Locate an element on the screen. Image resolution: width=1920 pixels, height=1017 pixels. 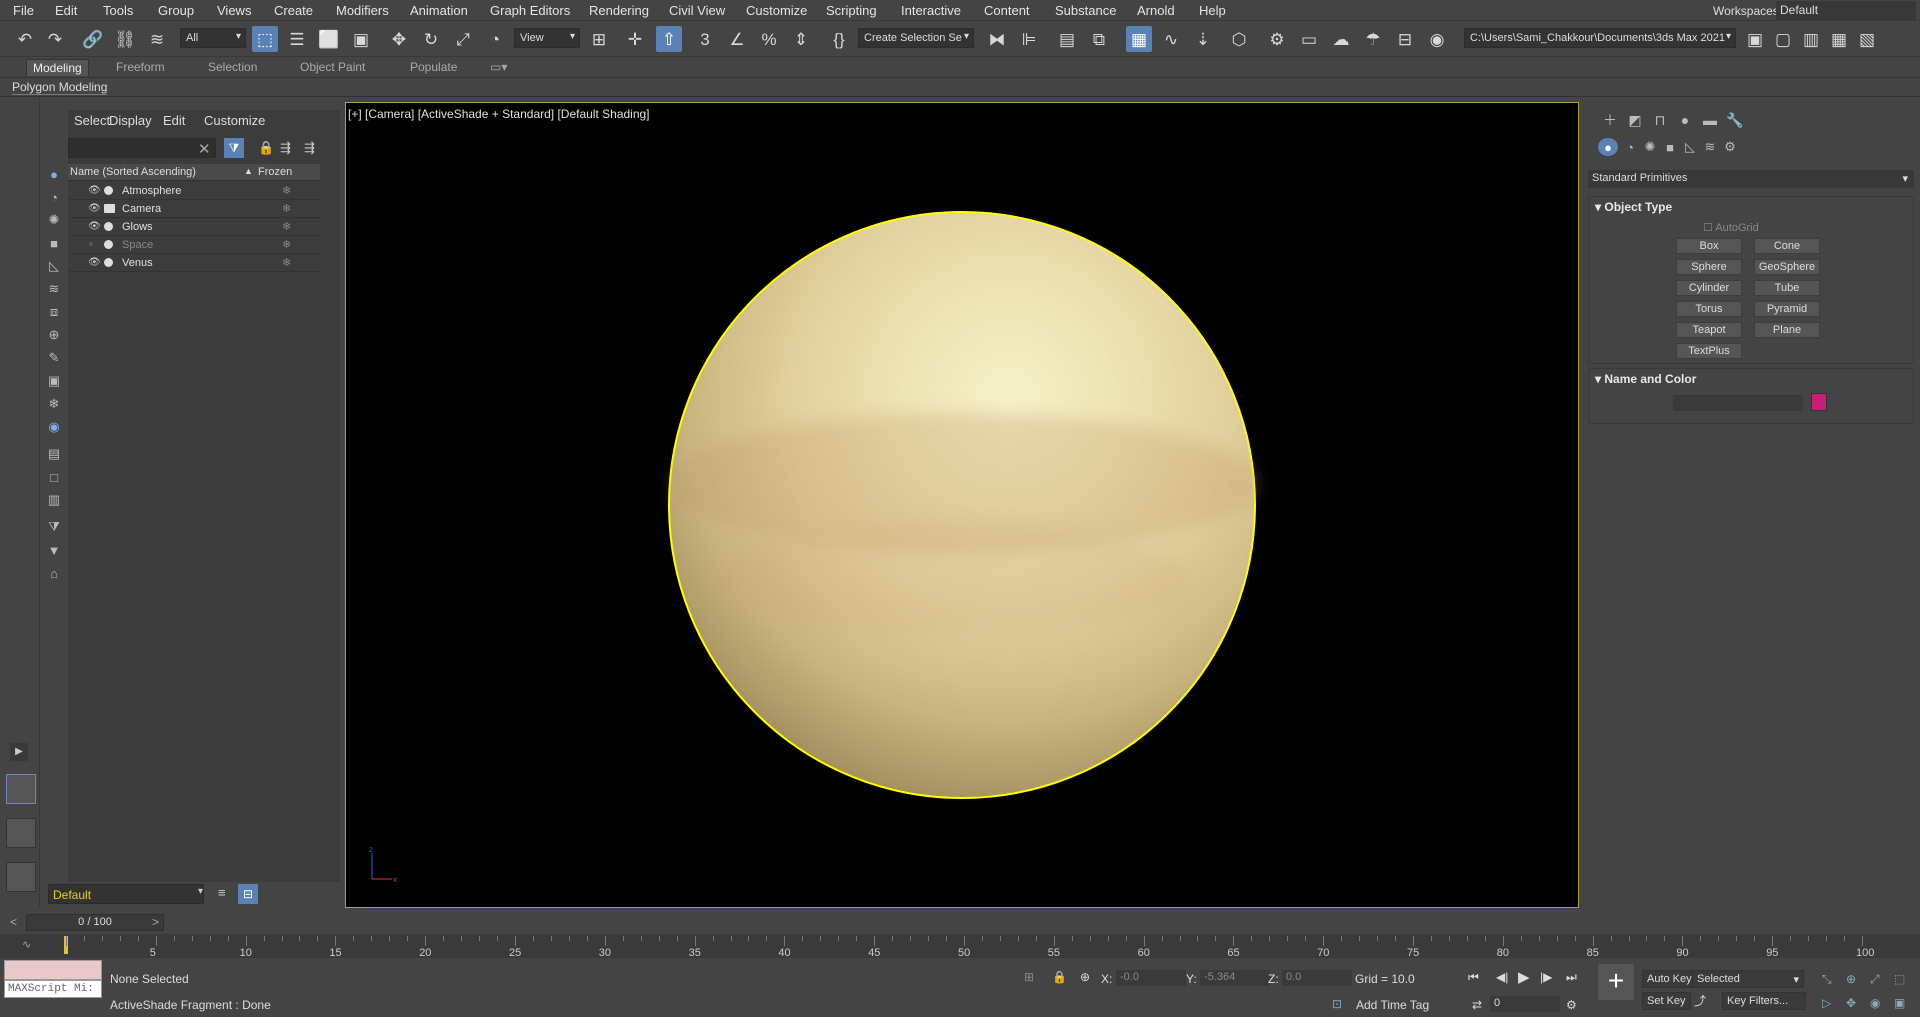
open-folder-icon: ▢ is located at coordinates (1783, 39).